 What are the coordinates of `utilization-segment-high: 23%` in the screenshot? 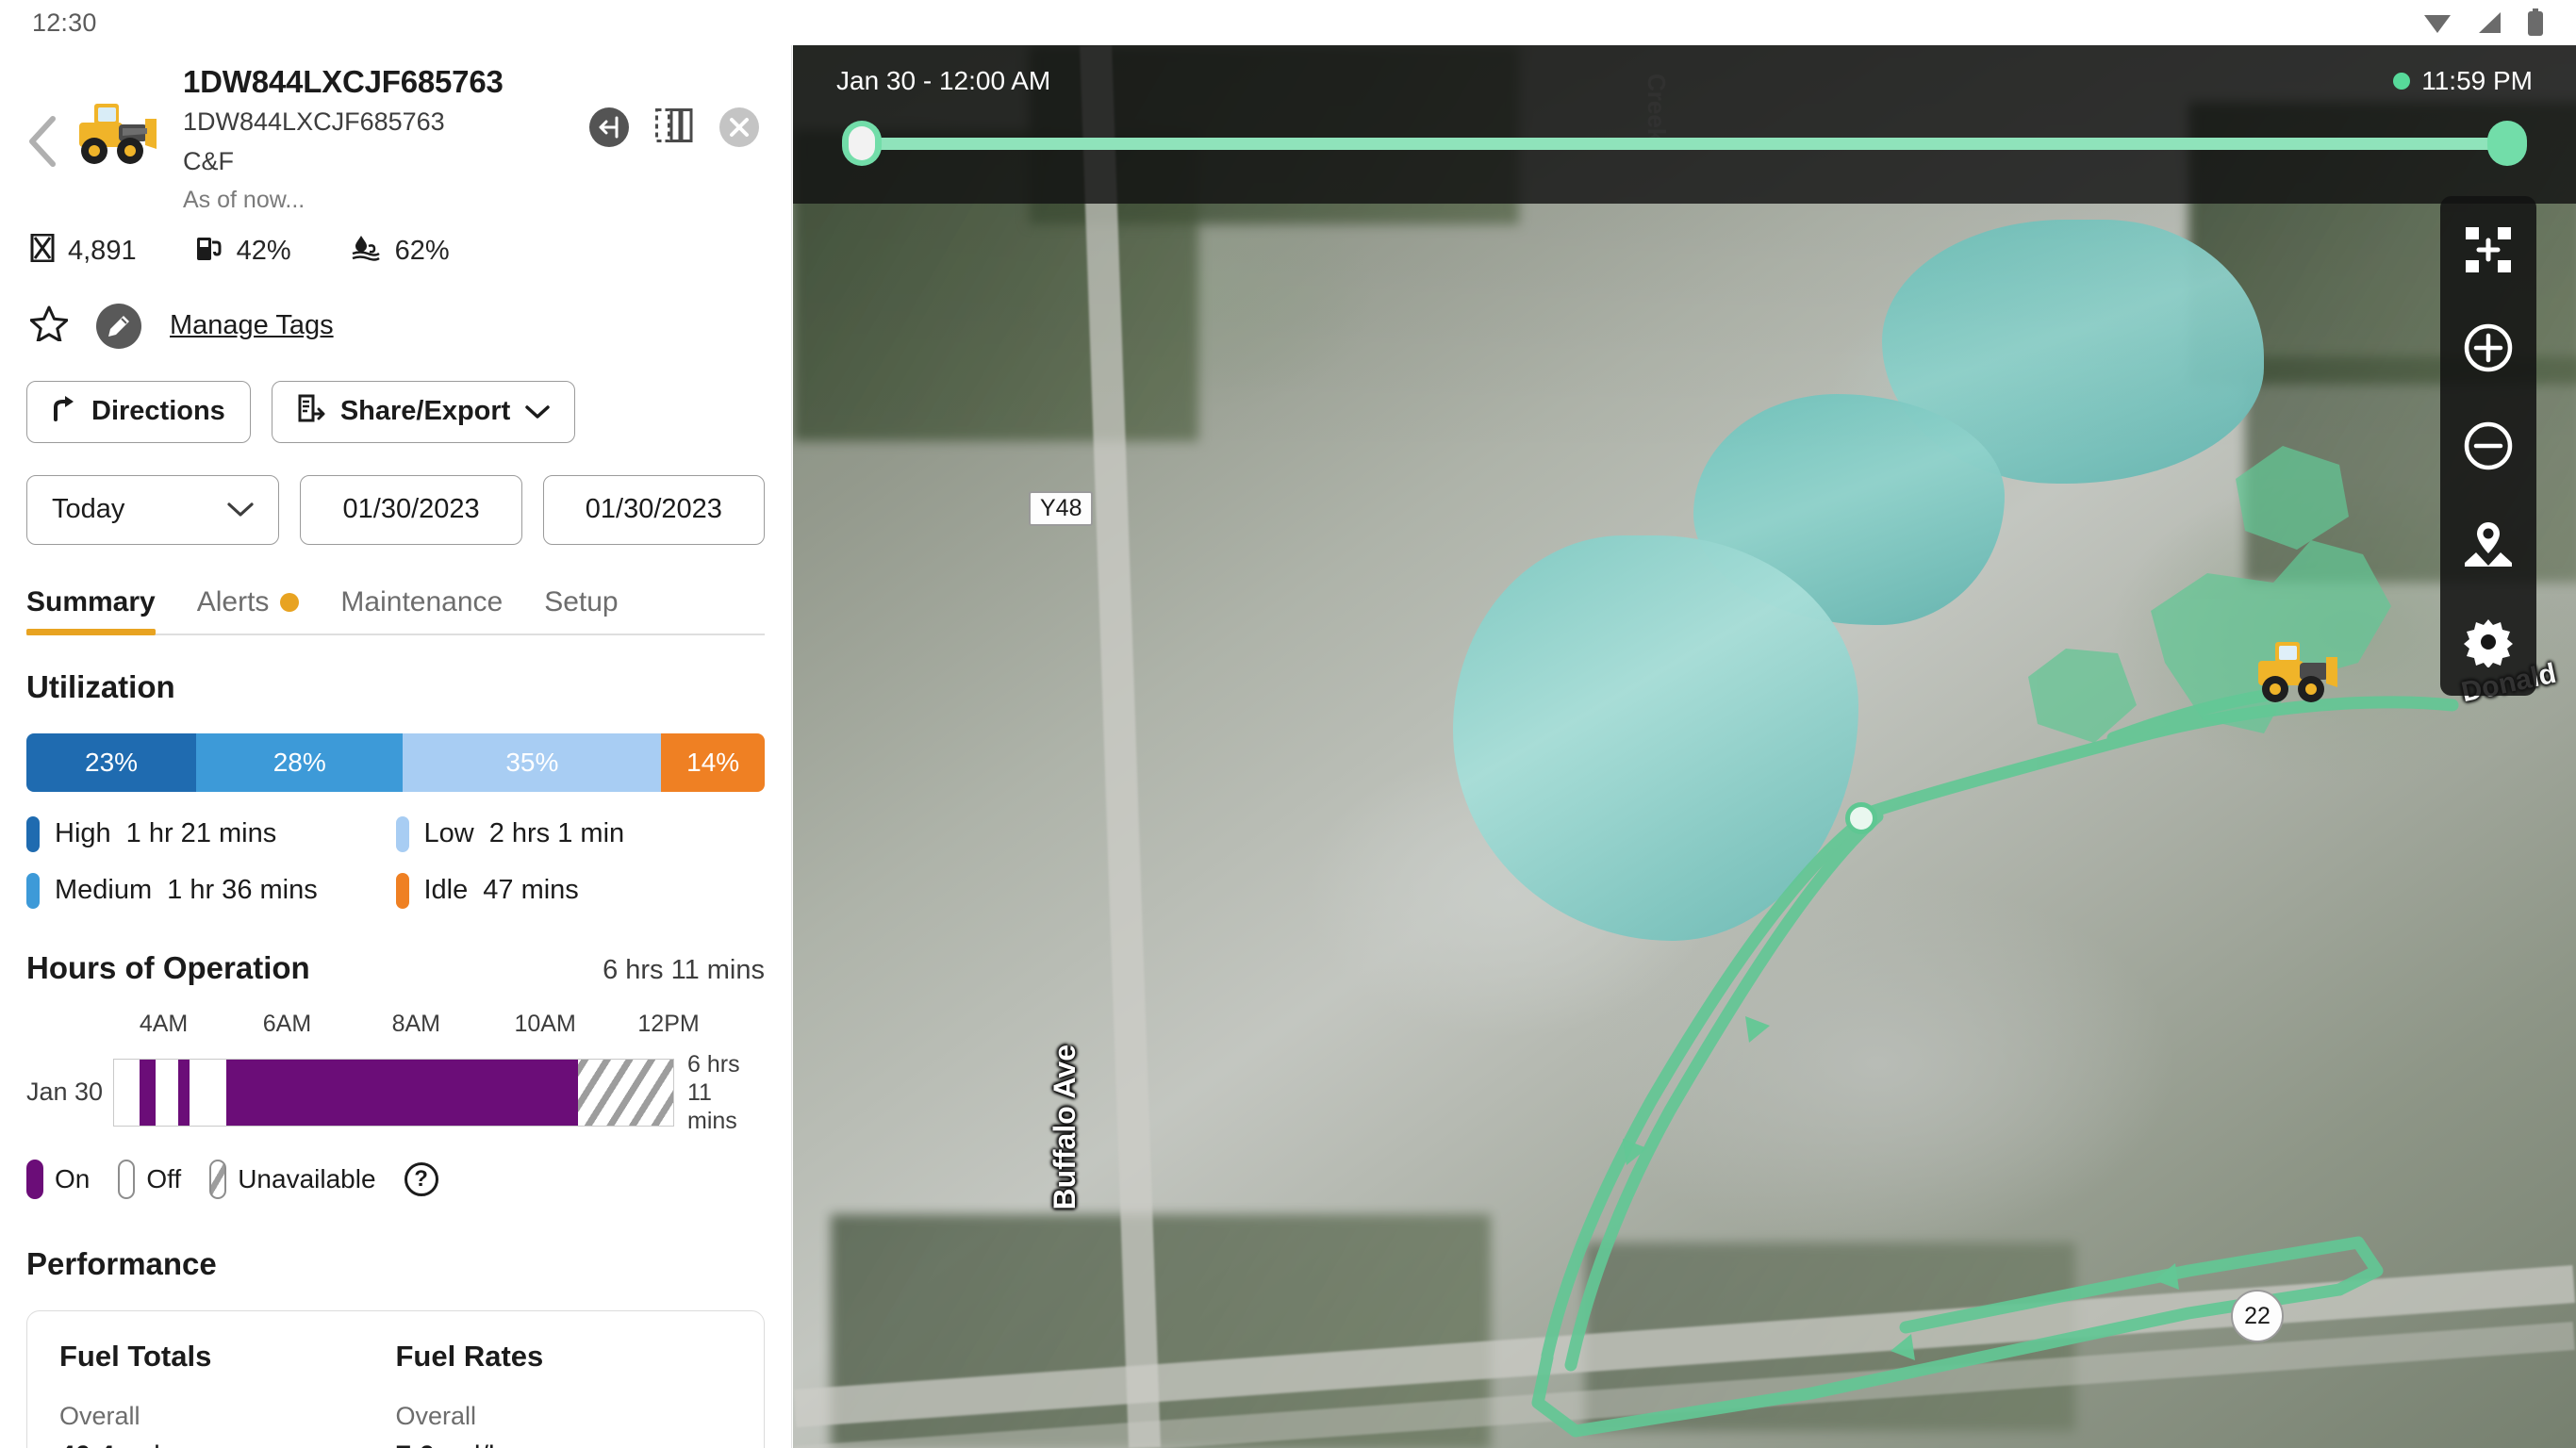 It's located at (111, 762).